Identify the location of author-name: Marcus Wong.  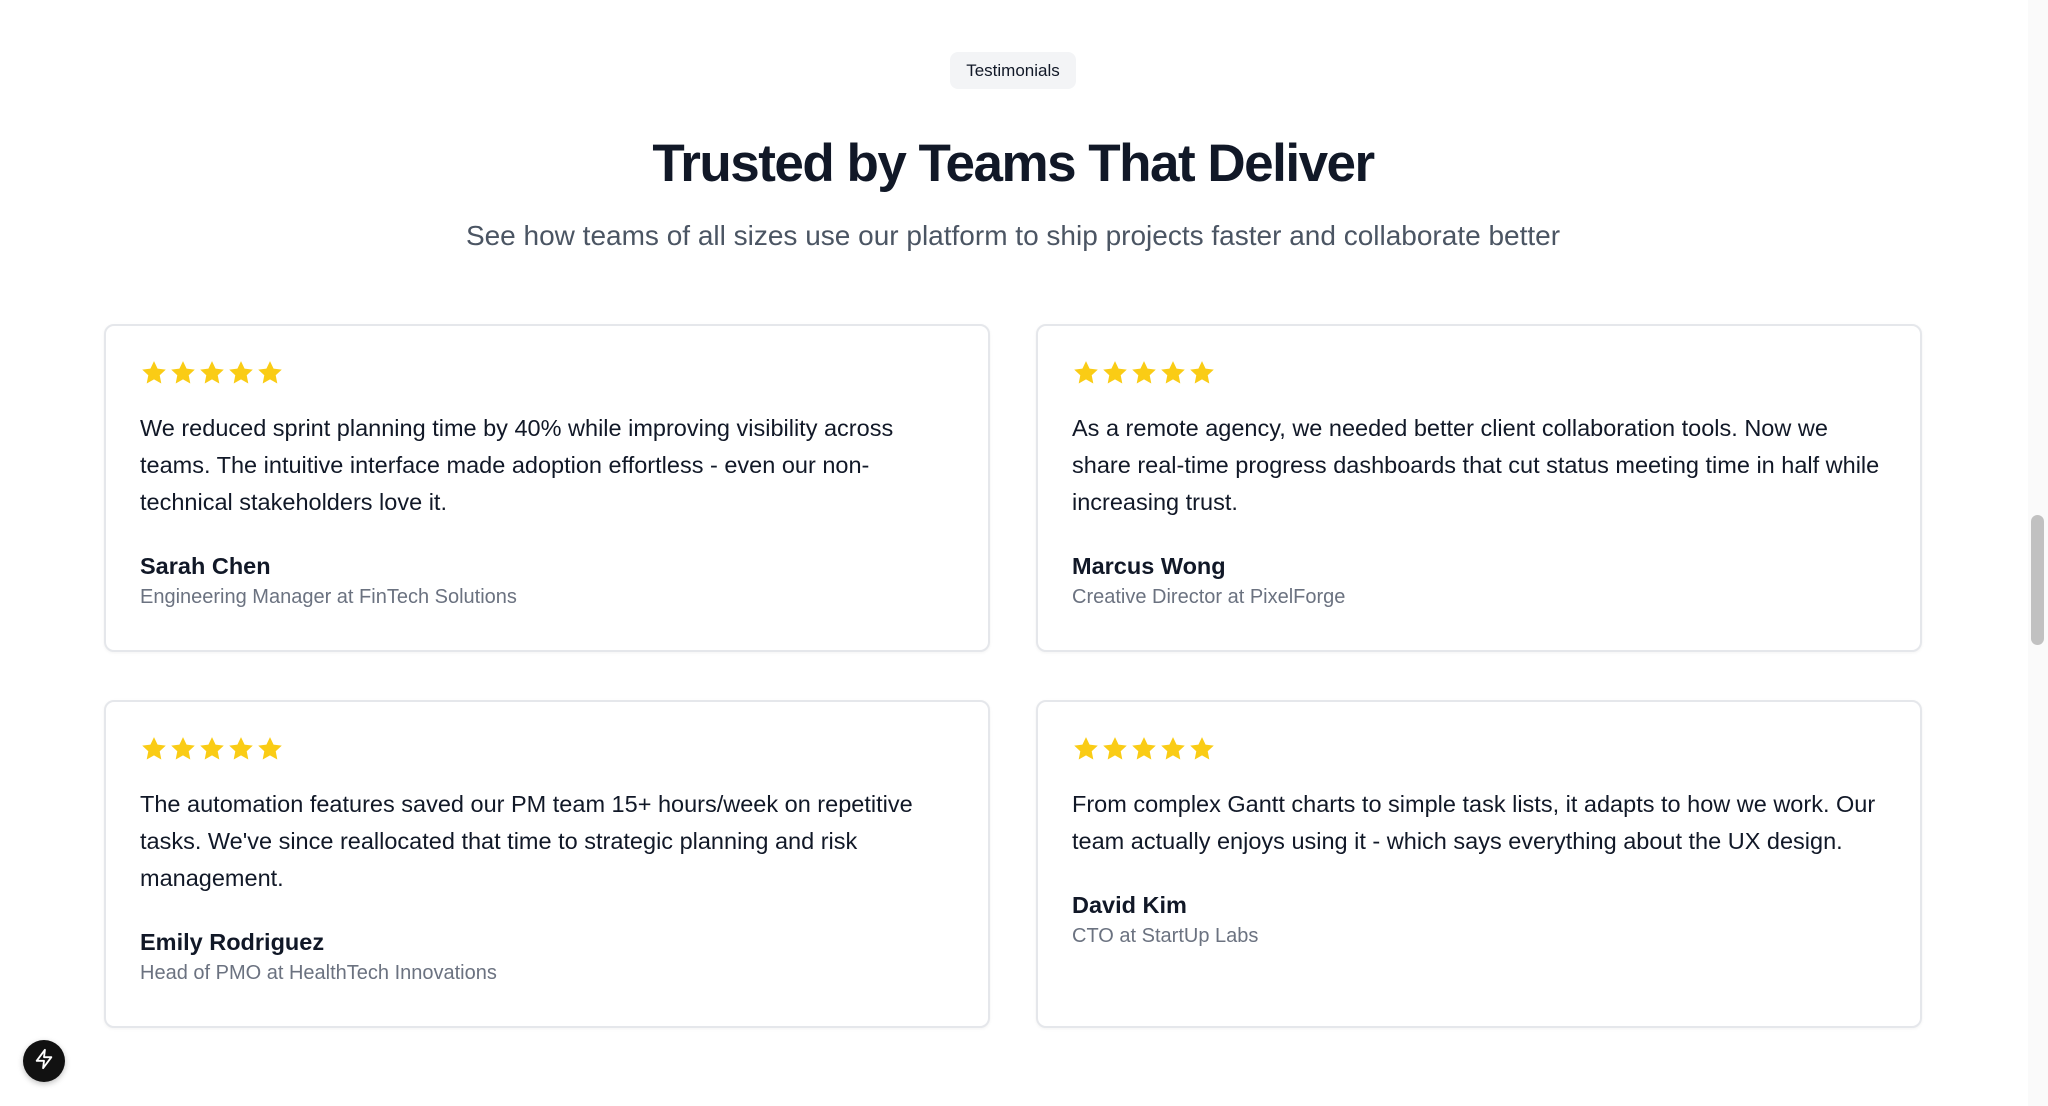
(1149, 566).